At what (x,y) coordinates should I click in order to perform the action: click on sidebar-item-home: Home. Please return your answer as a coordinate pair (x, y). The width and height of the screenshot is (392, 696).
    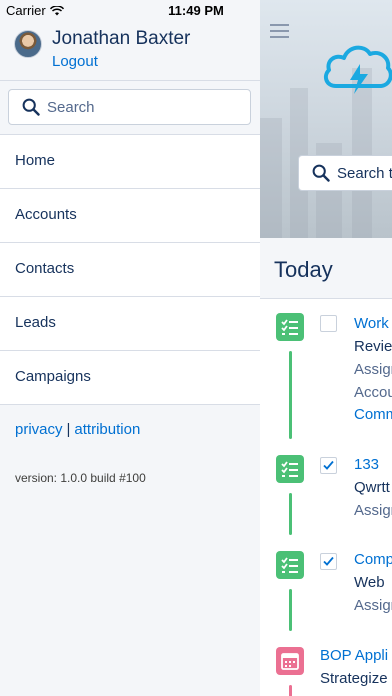
    Looking at the image, I should click on (130, 162).